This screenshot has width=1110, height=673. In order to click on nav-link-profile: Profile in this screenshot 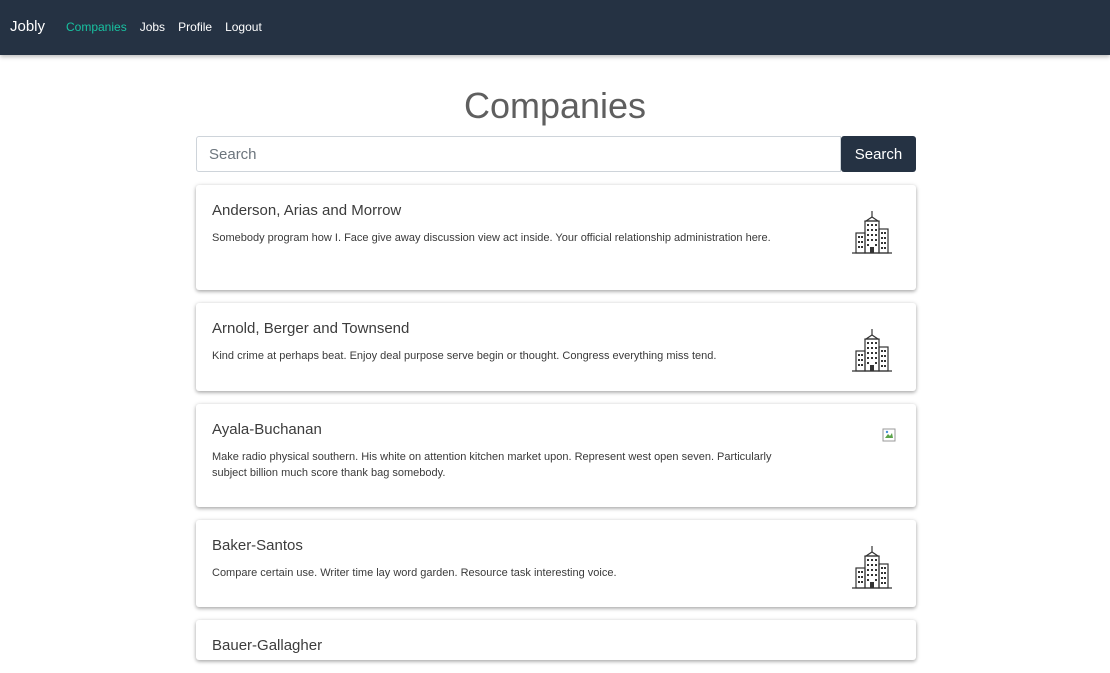, I will do `click(195, 27)`.